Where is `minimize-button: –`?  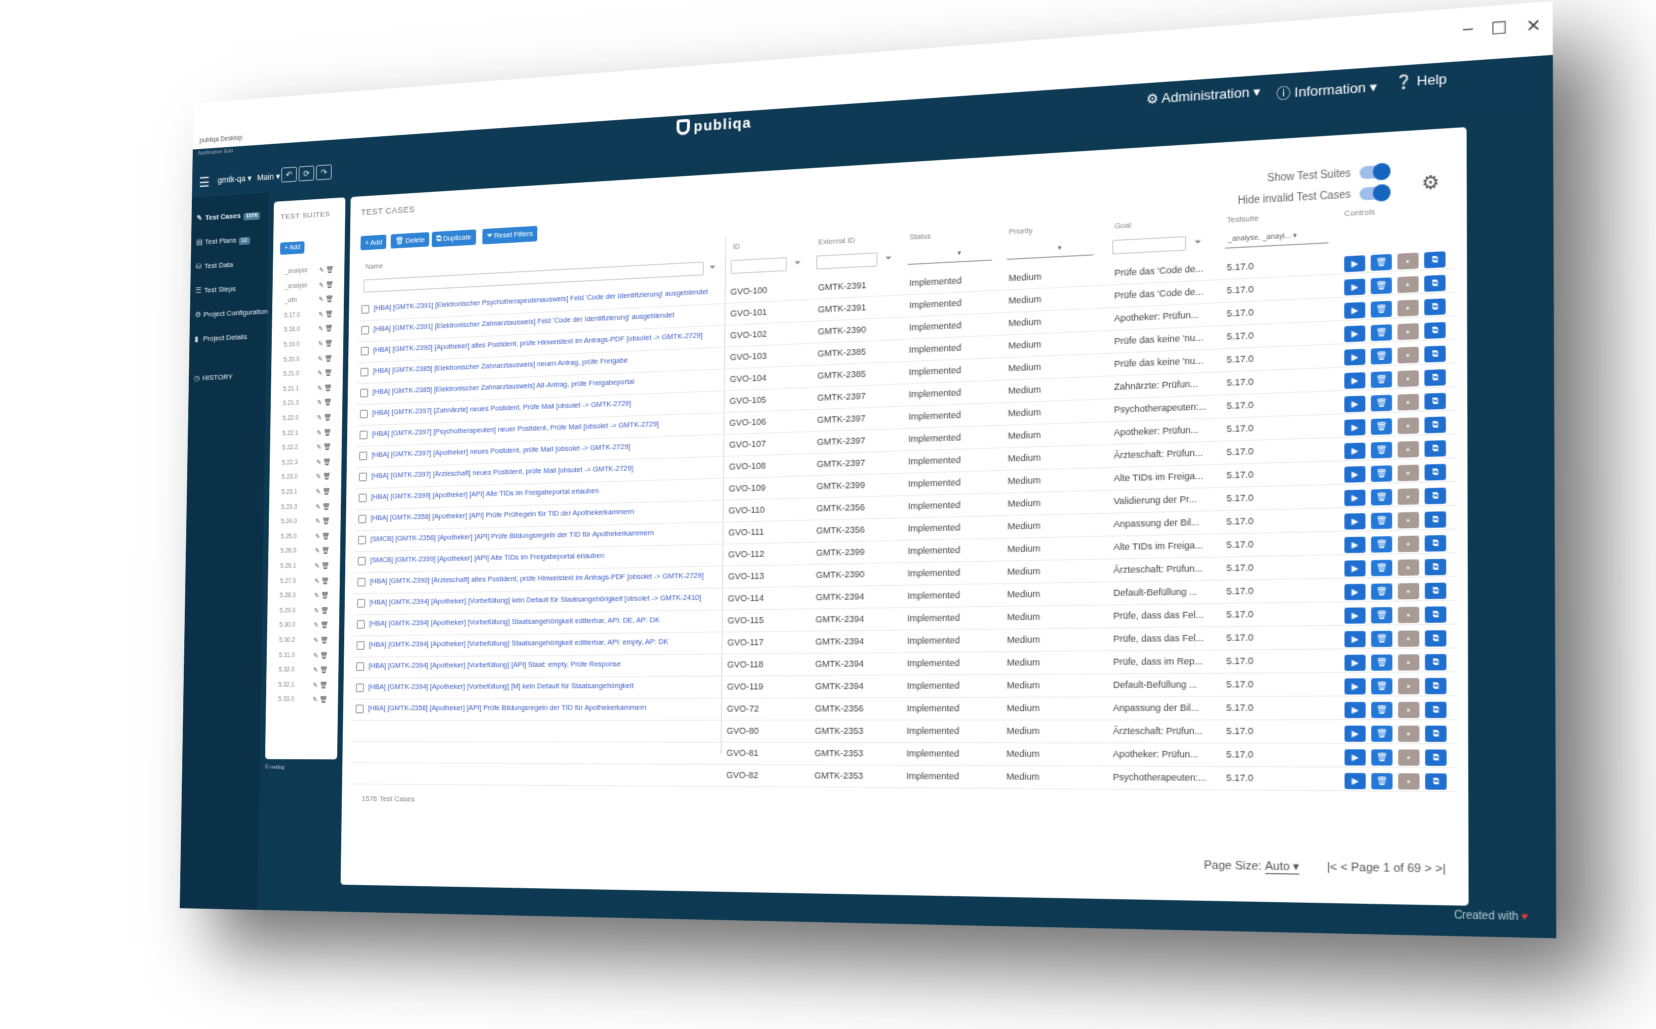 minimize-button: – is located at coordinates (1468, 30).